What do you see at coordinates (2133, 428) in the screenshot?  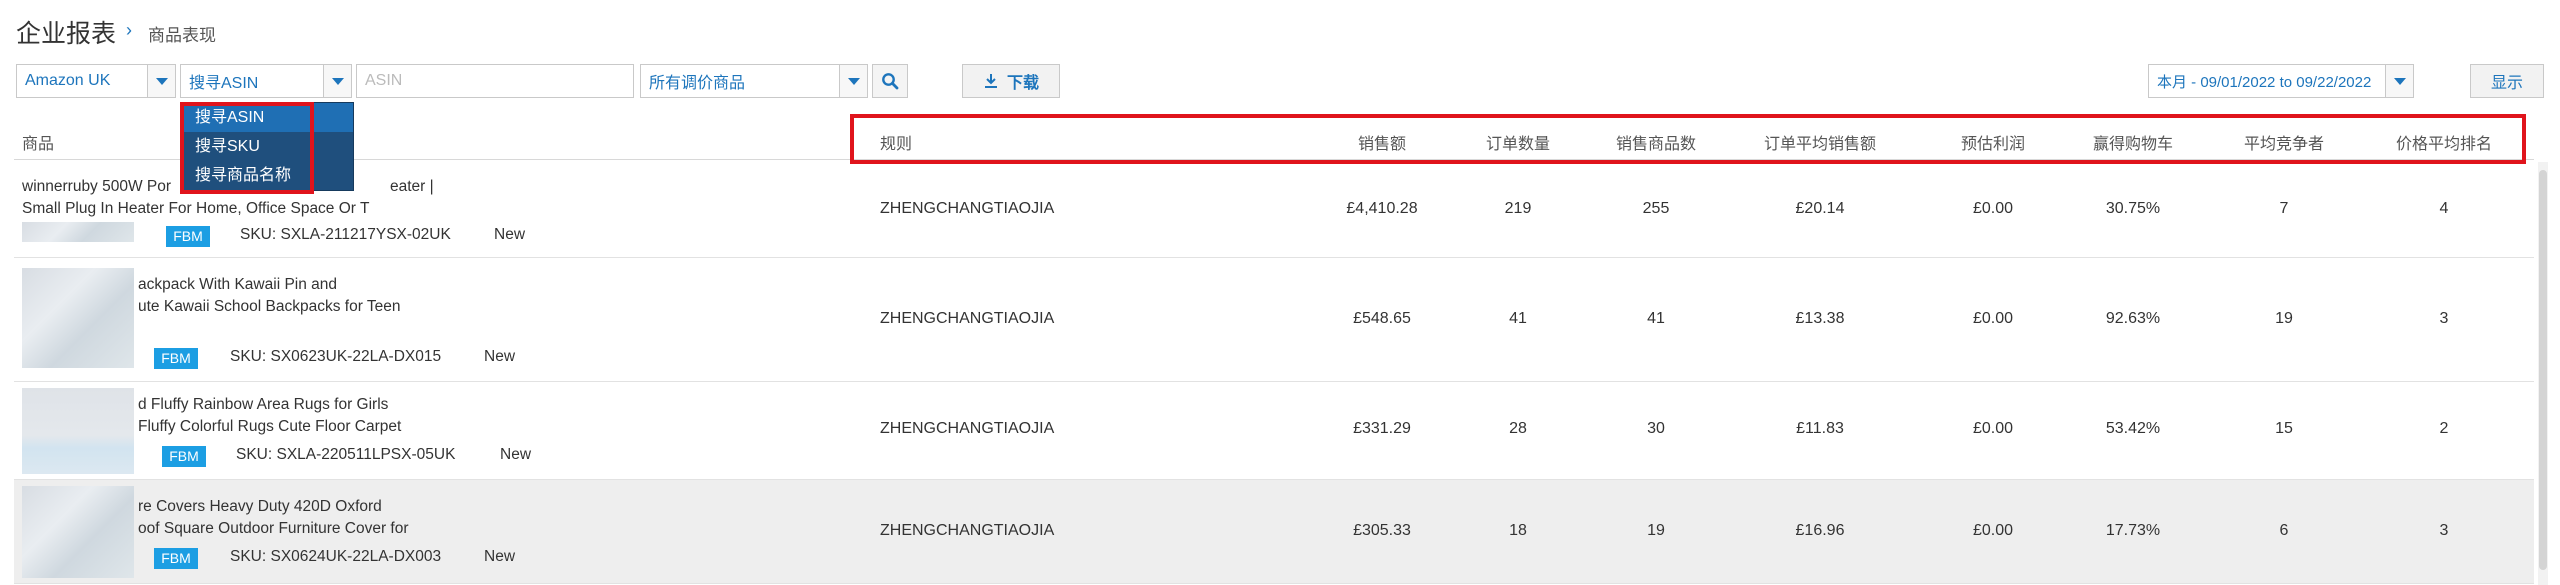 I see `buybox-value: 53.42%` at bounding box center [2133, 428].